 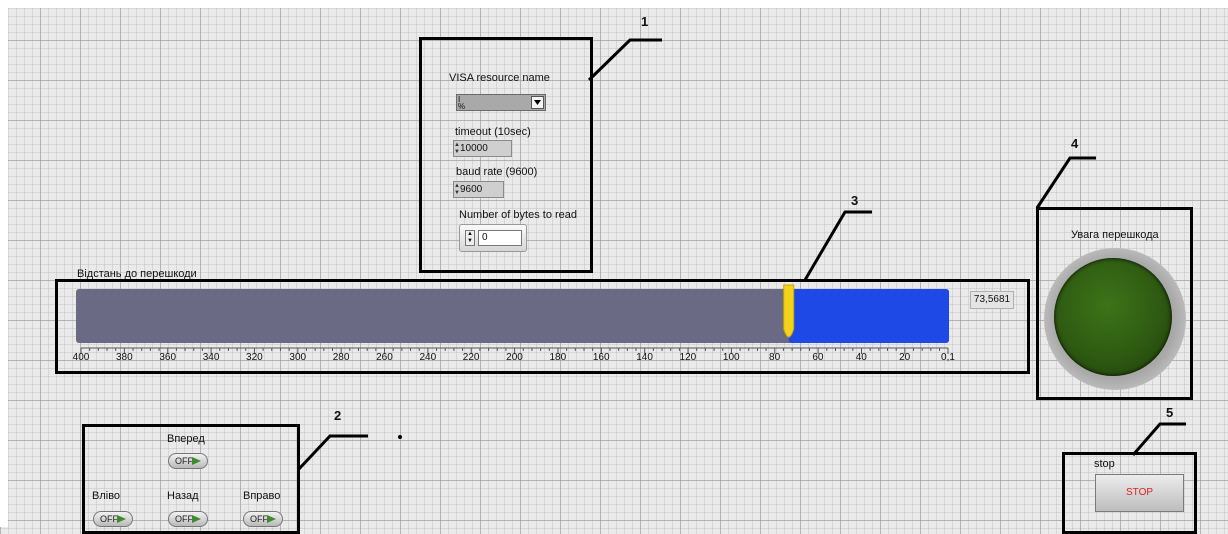 What do you see at coordinates (428, 357) in the screenshot?
I see `tick-label: 240` at bounding box center [428, 357].